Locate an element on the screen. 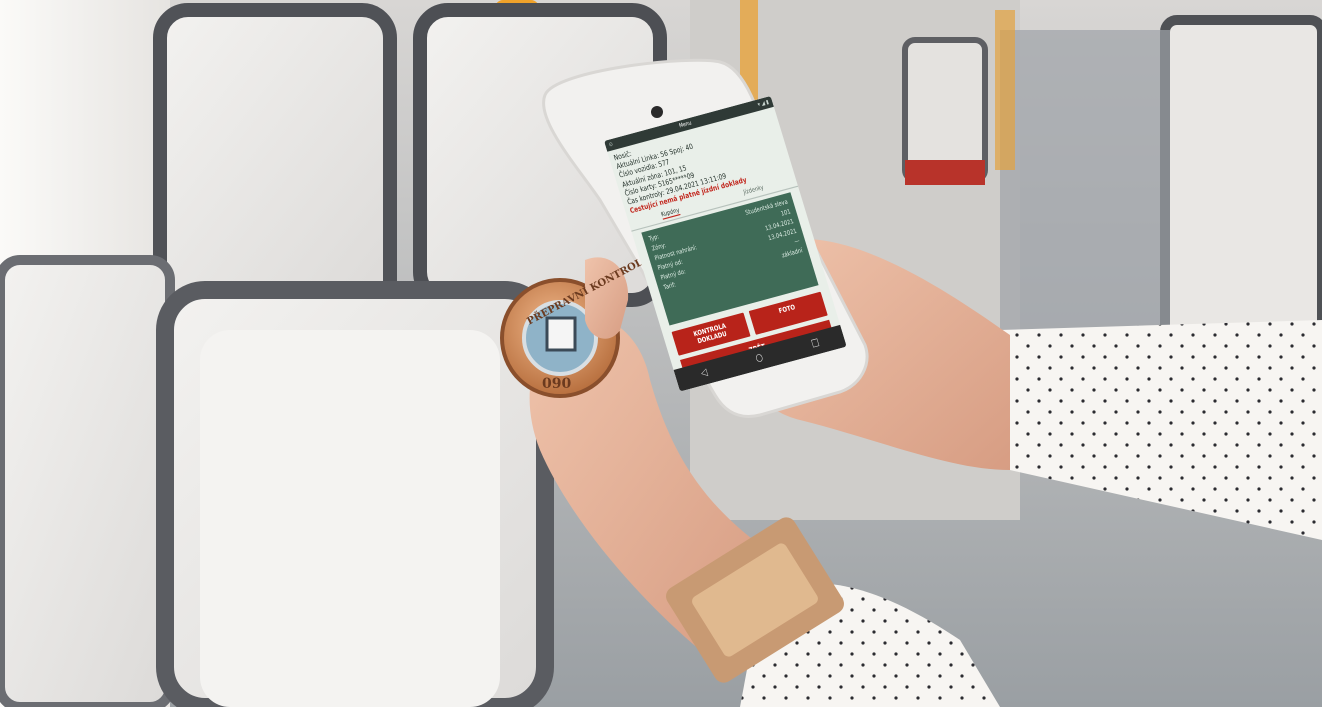 This screenshot has height=707, width=1322. tab-coupons: Kupóny is located at coordinates (670, 214).